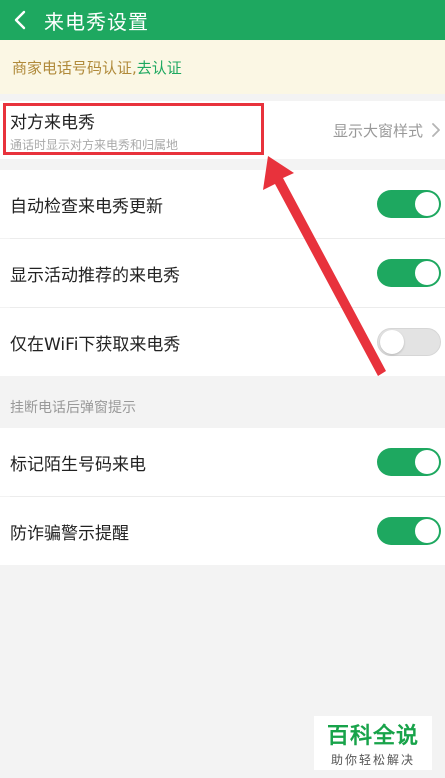  What do you see at coordinates (222, 462) in the screenshot?
I see `setting-row-mark-stranger: 标记陌生号码来电` at bounding box center [222, 462].